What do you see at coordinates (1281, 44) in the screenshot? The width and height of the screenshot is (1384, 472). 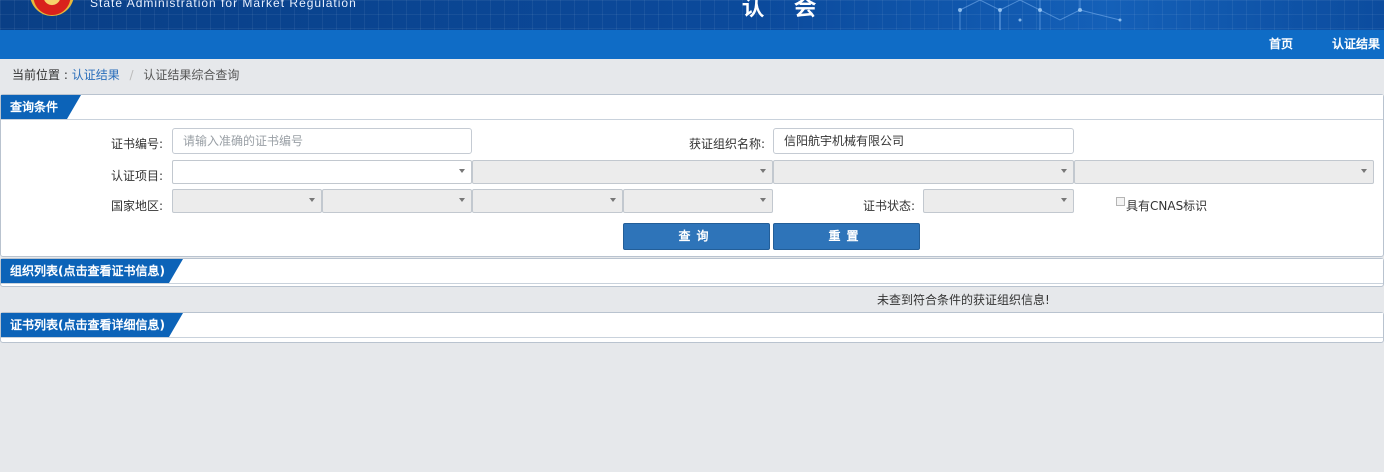 I see `nav-item-home: 首页` at bounding box center [1281, 44].